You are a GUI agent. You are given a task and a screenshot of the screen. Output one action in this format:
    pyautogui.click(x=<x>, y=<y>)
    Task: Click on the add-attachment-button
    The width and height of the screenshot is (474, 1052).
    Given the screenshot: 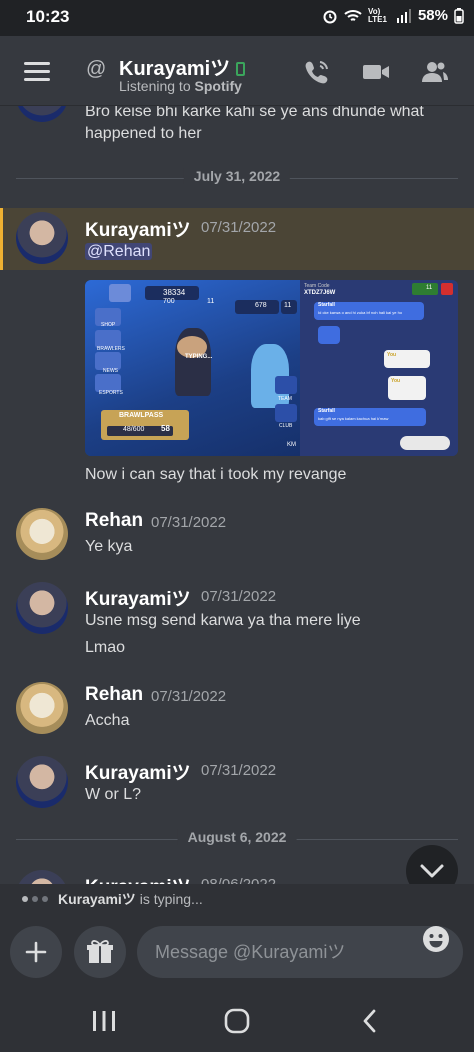 What is the action you would take?
    pyautogui.click(x=36, y=952)
    